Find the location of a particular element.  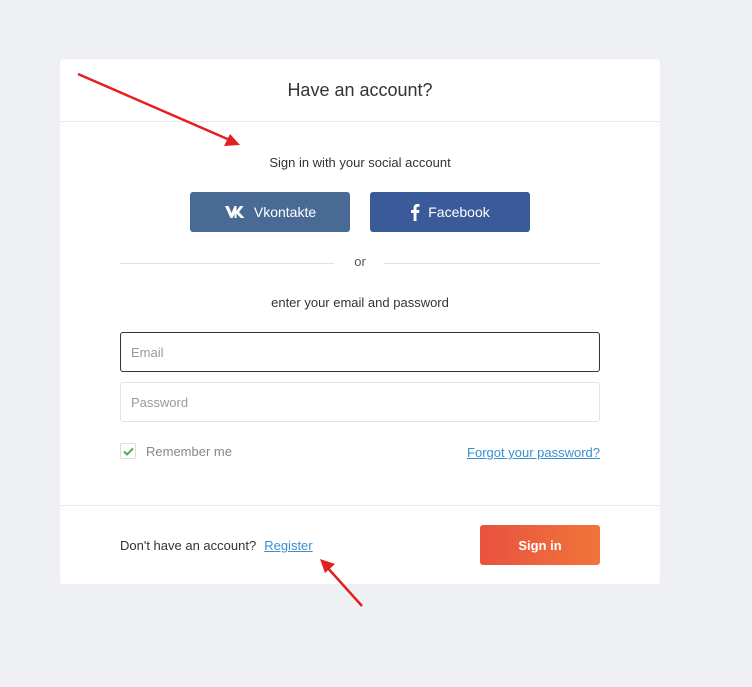

remember-me: Remember me is located at coordinates (176, 451).